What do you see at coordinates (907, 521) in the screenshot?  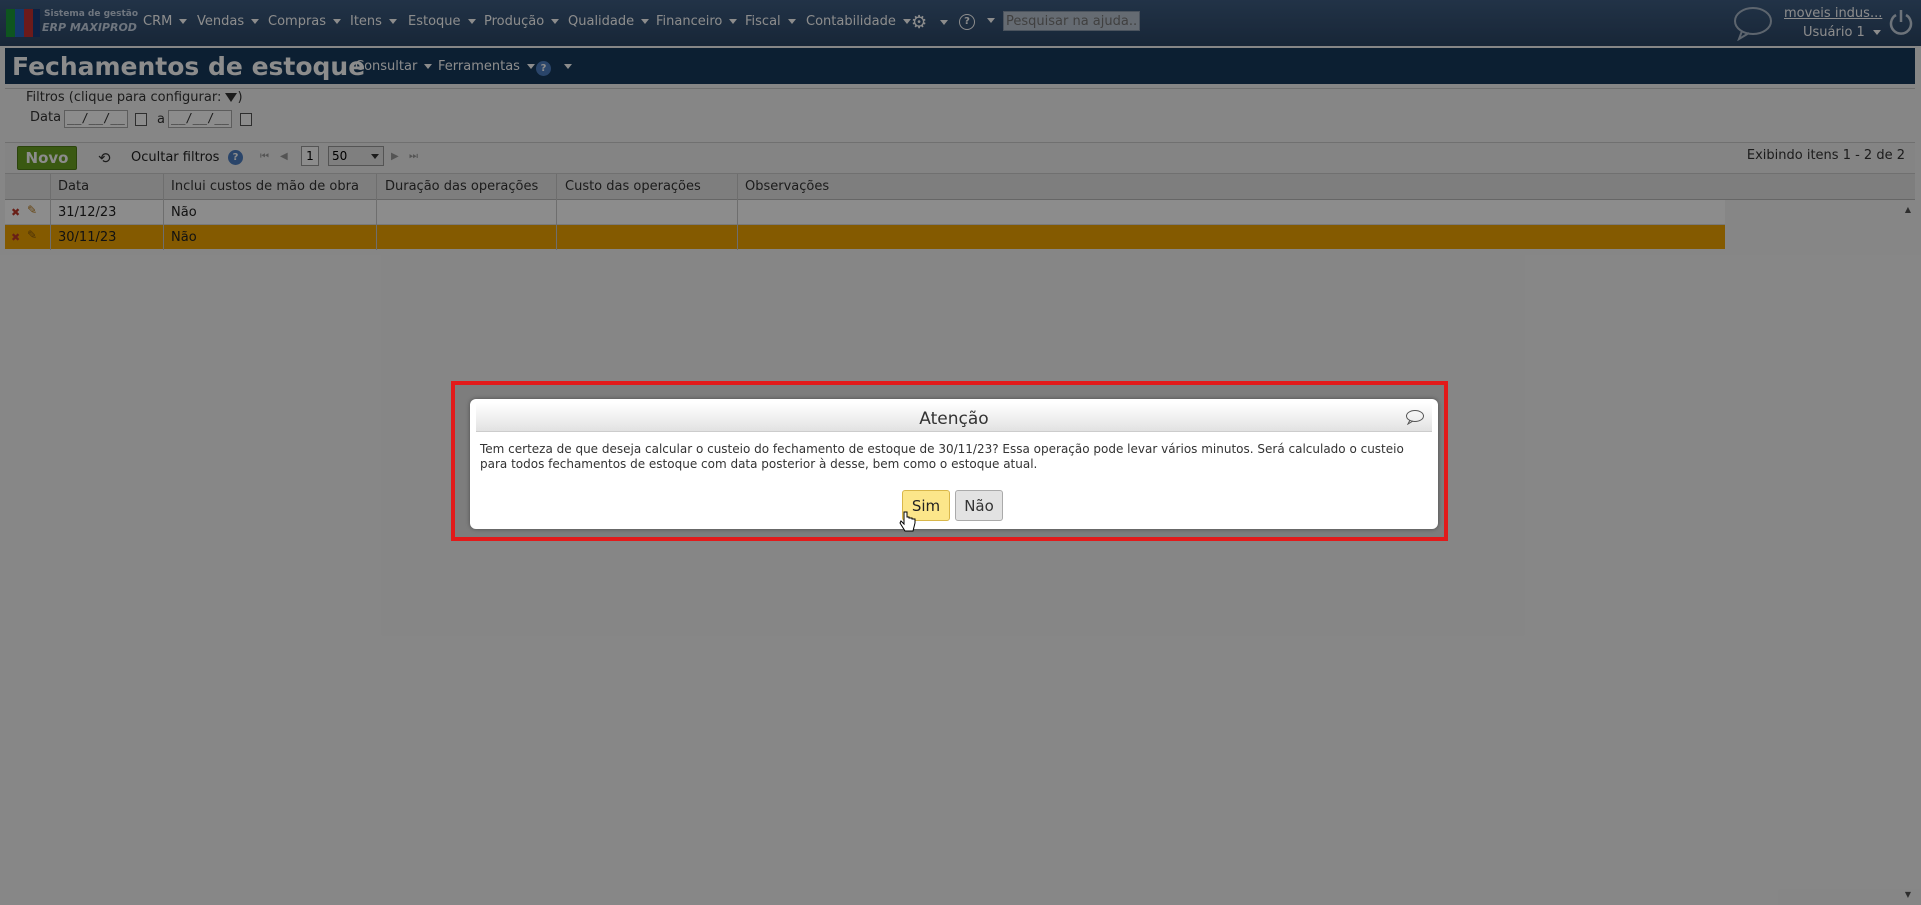 I see `hand-cursor-icon` at bounding box center [907, 521].